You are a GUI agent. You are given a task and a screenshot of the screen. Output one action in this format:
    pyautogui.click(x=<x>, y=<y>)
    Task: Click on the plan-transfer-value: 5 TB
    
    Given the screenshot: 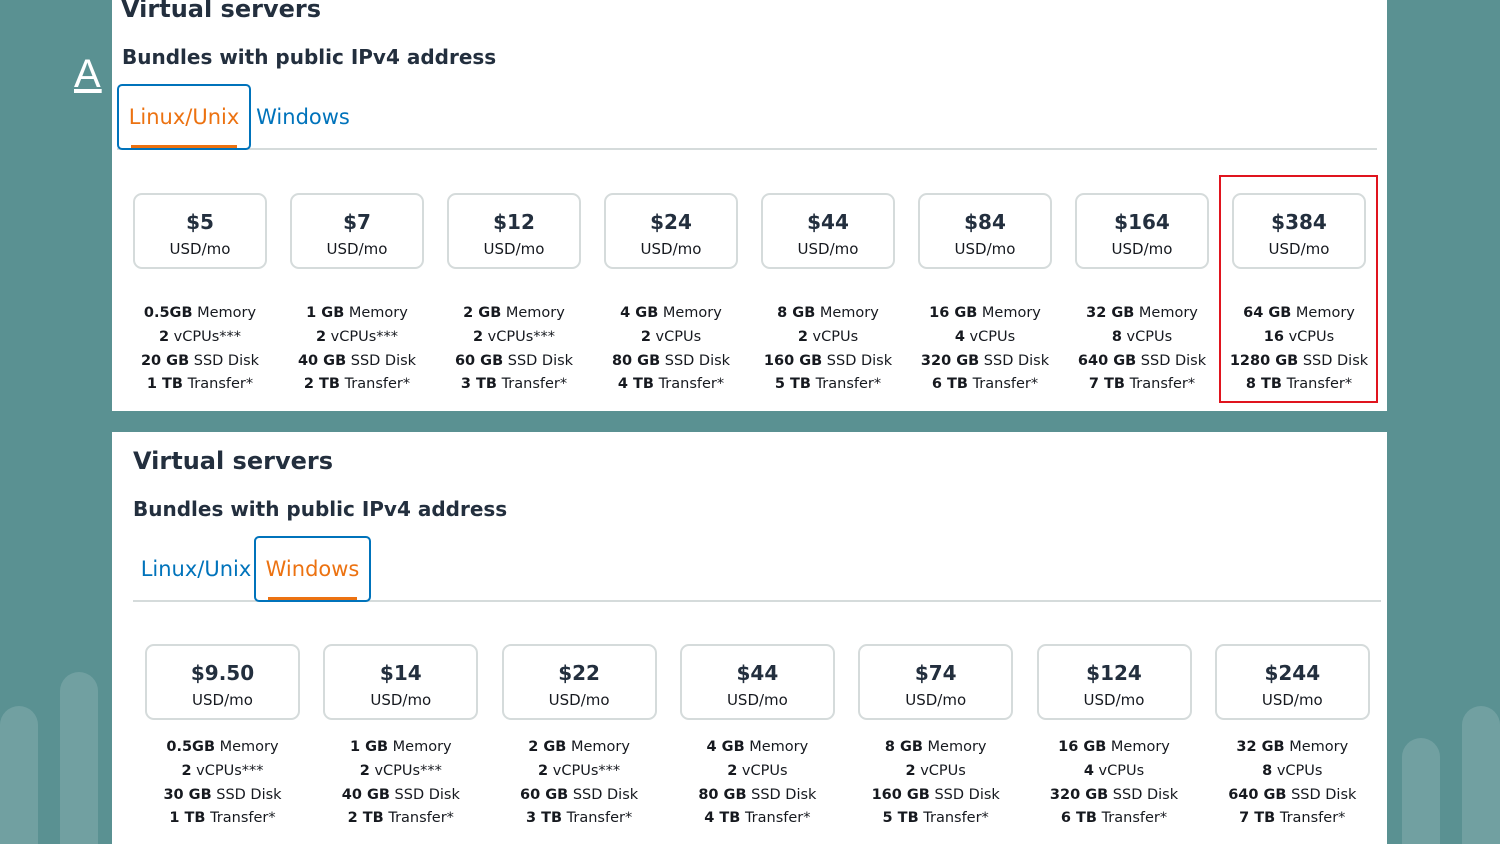 What is the action you would take?
    pyautogui.click(x=792, y=384)
    